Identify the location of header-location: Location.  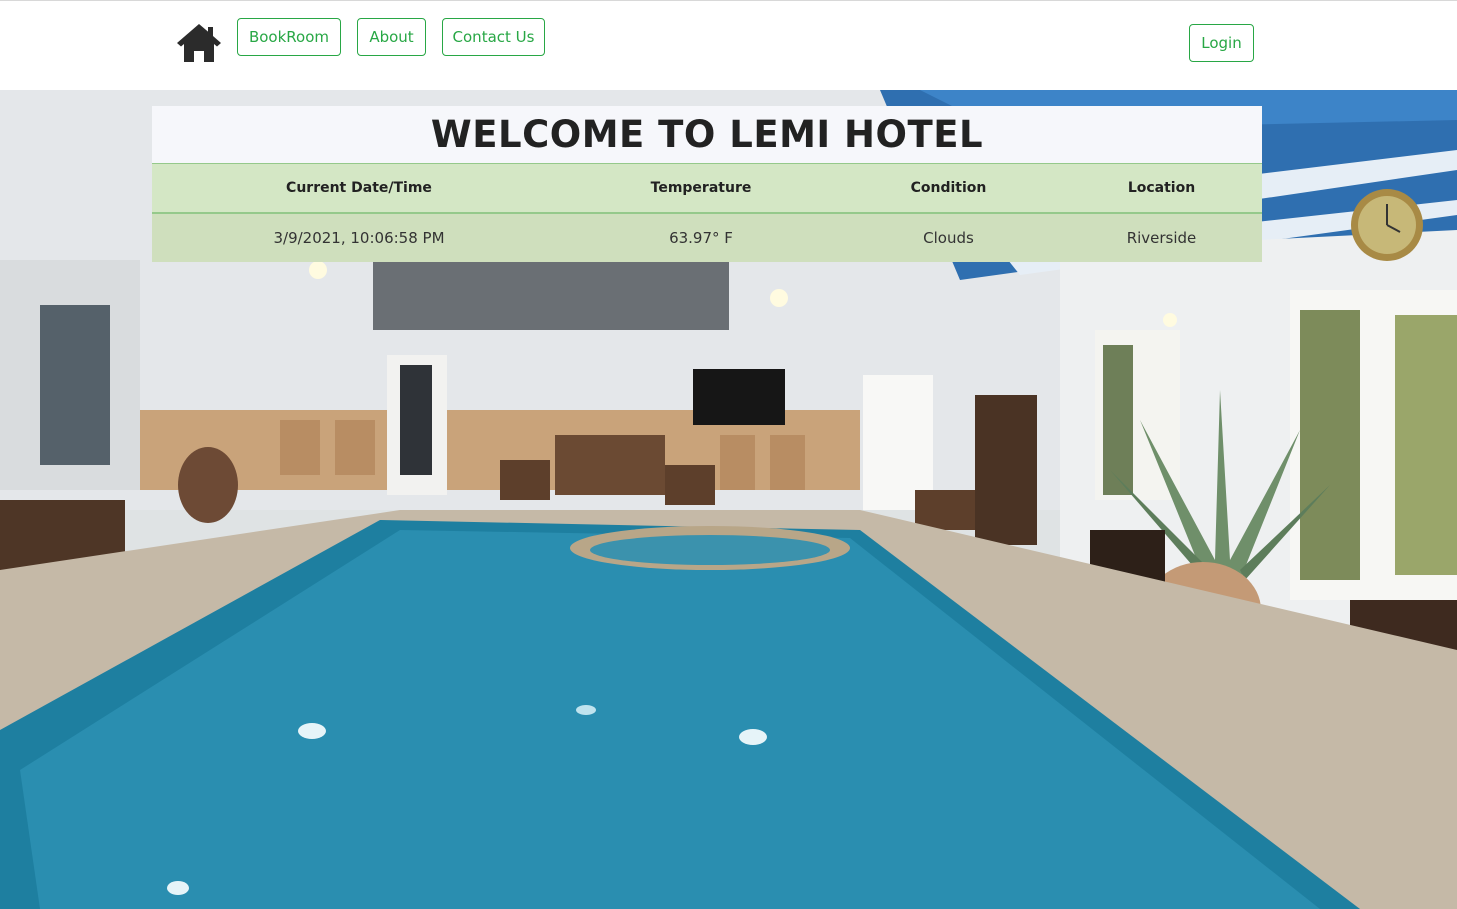
(1161, 187).